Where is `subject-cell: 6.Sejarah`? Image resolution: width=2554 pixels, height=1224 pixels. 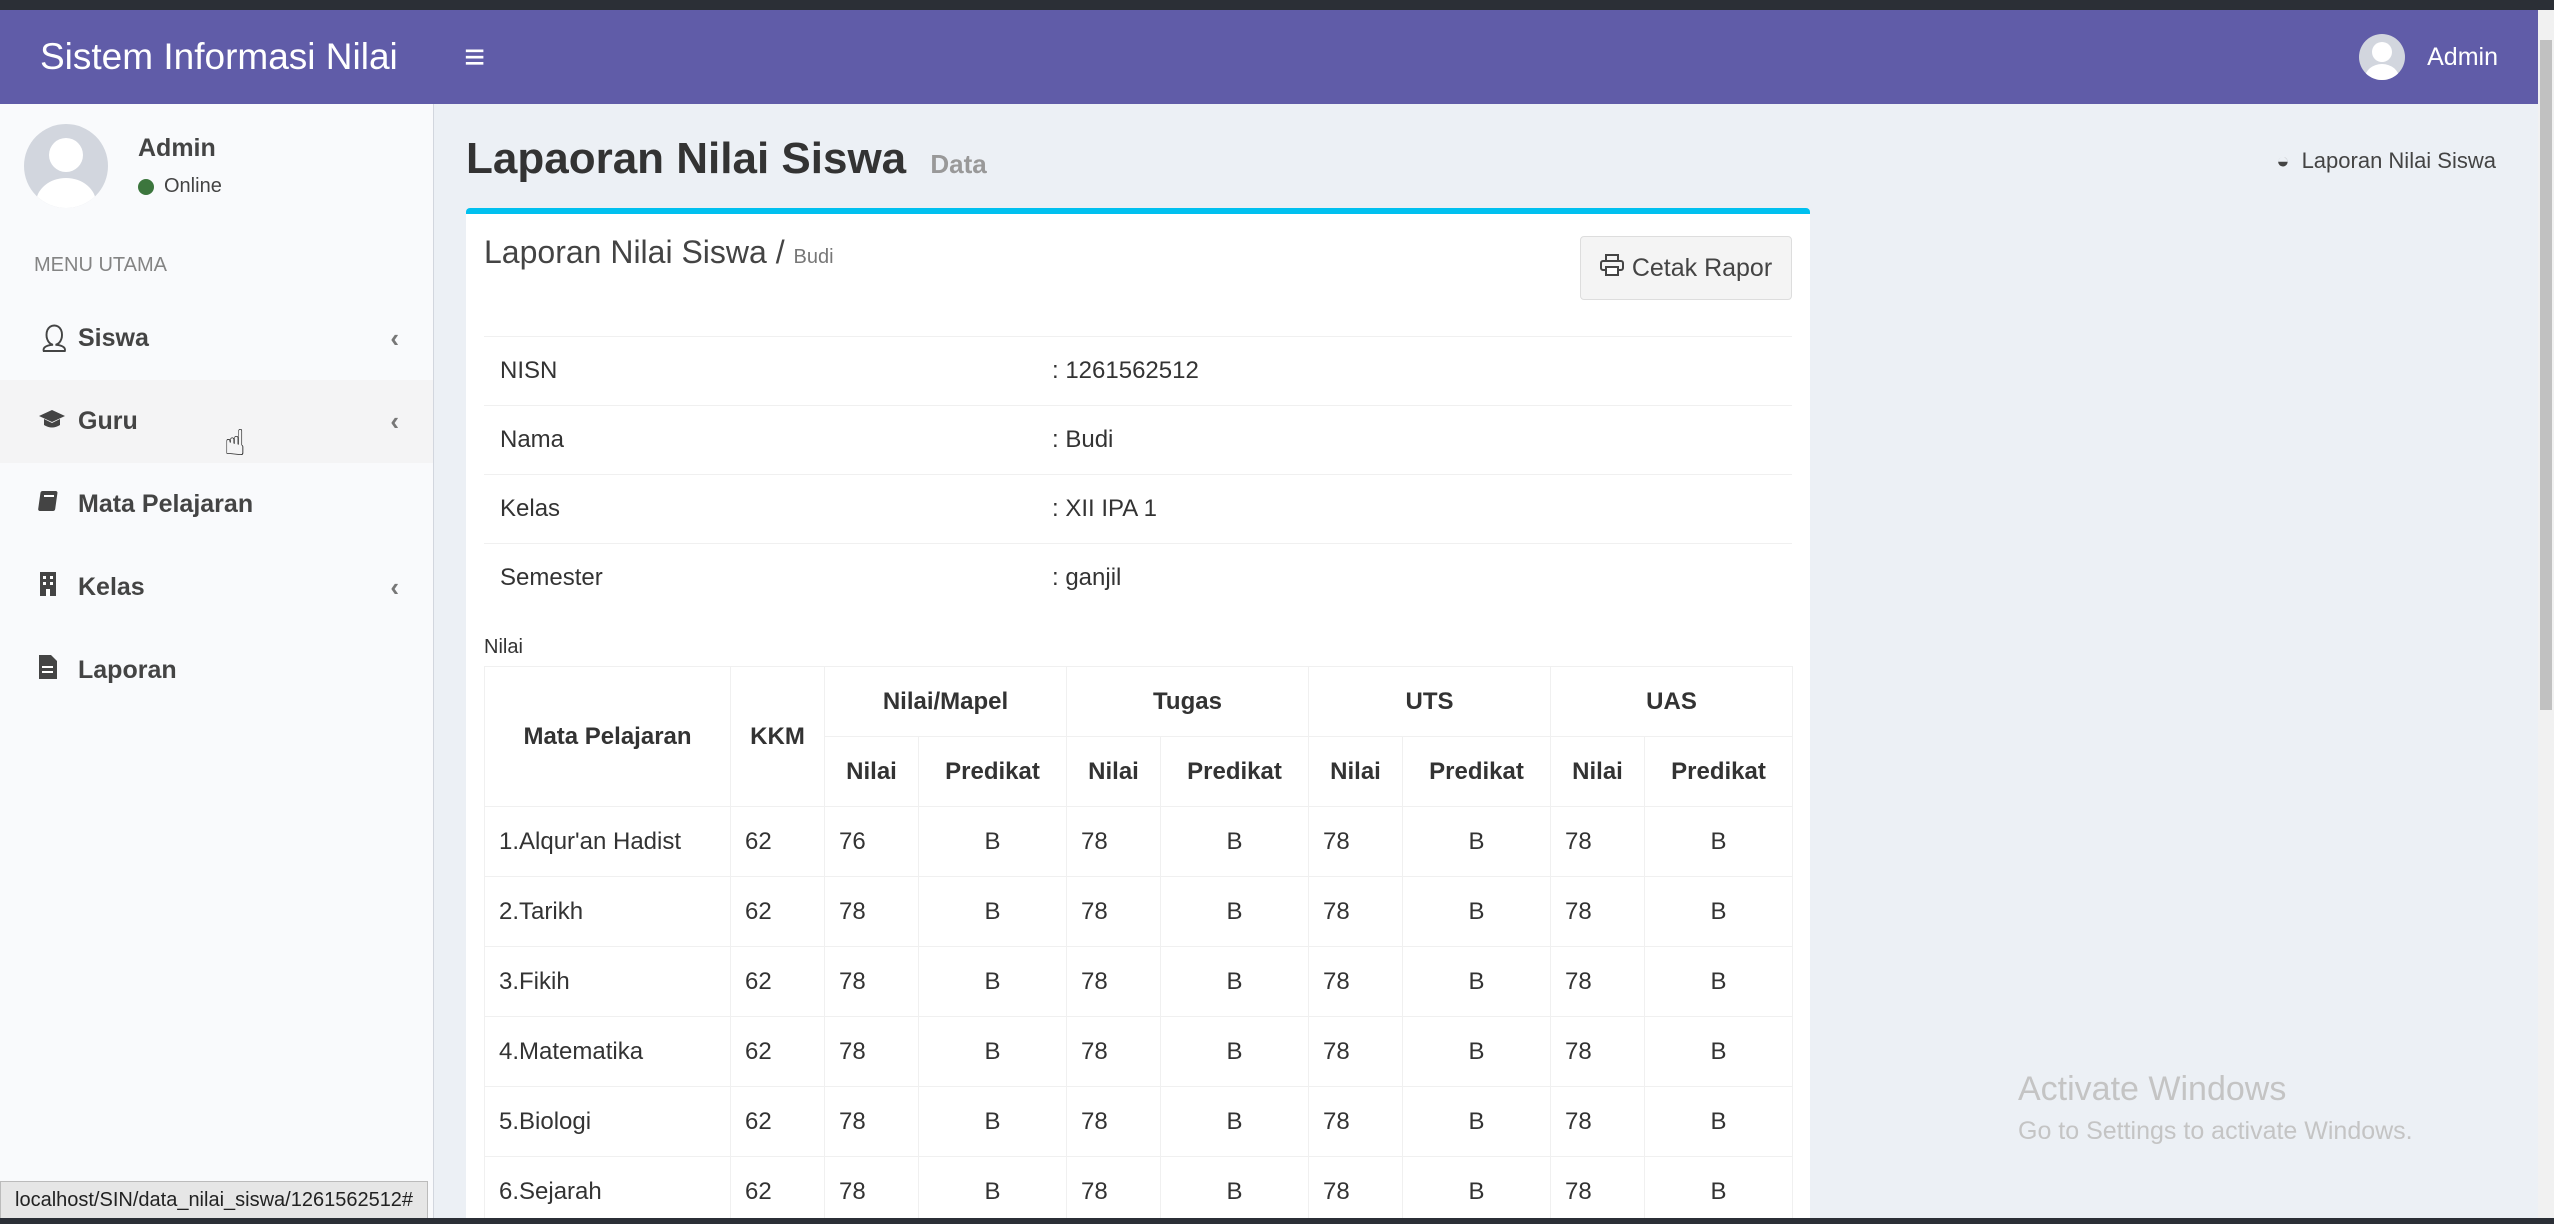 subject-cell: 6.Sejarah is located at coordinates (607, 1190).